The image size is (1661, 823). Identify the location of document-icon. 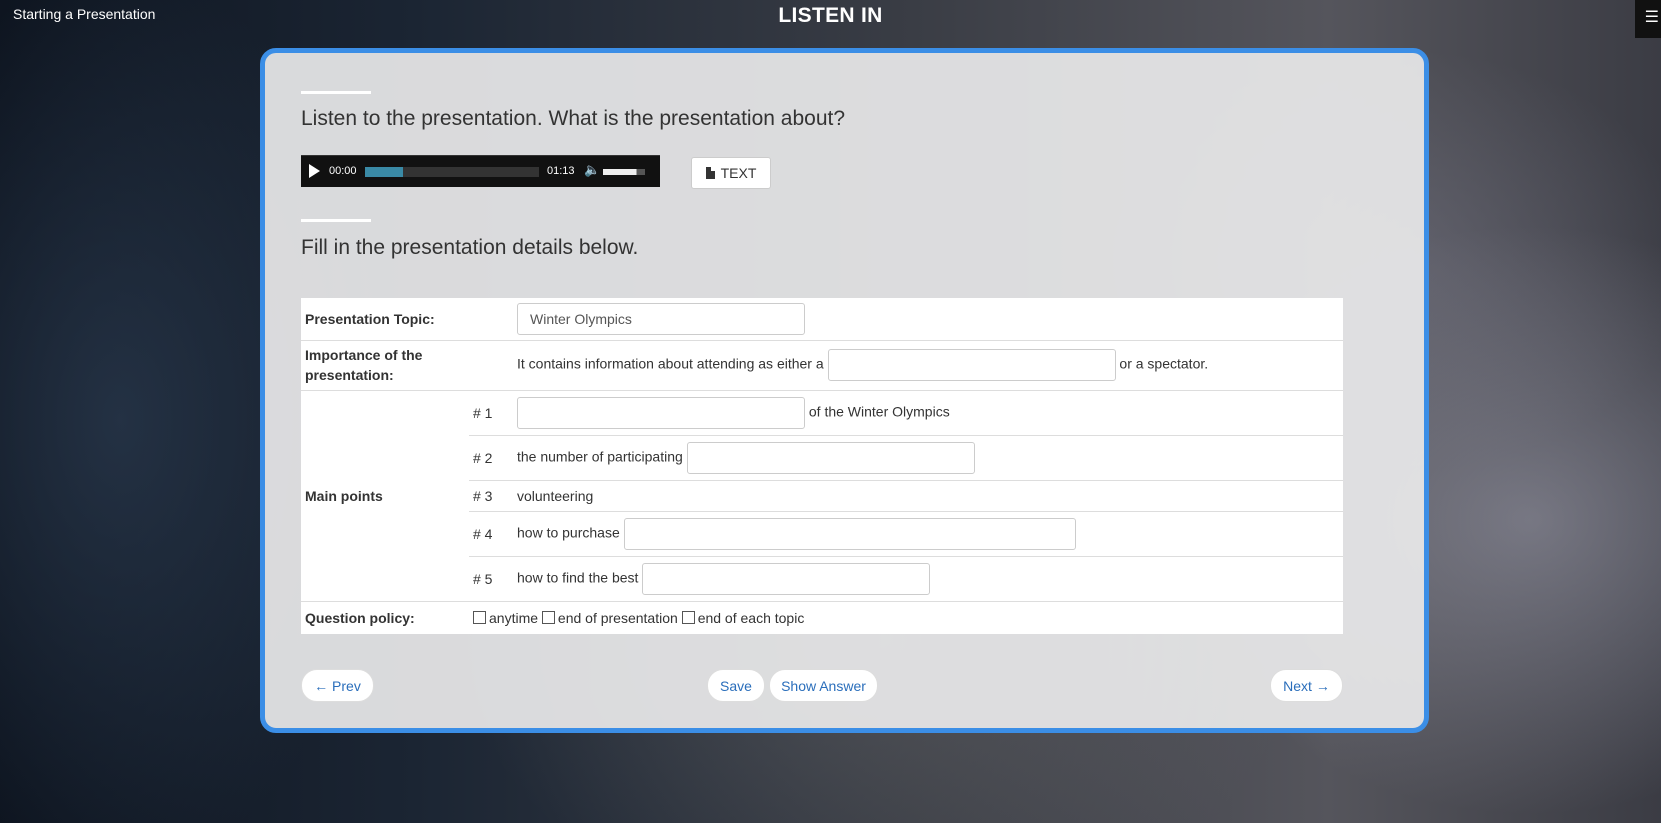
(710, 173).